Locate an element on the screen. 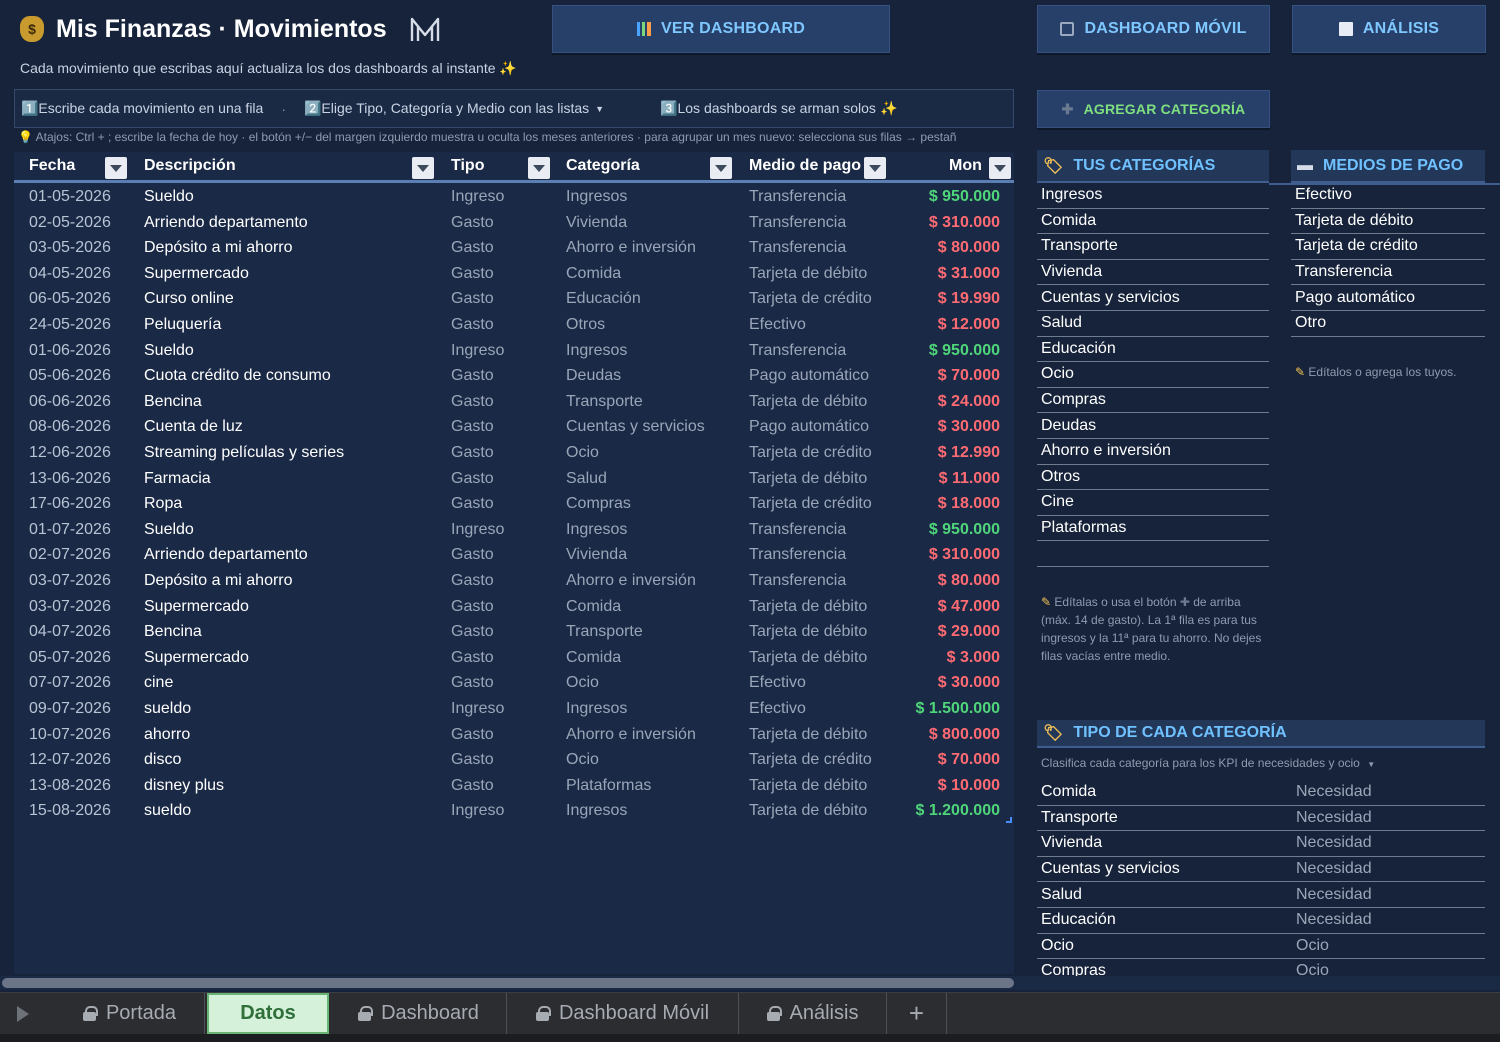 The height and width of the screenshot is (1042, 1500). ver-dashboard-button: VER DASHBOARD is located at coordinates (721, 29).